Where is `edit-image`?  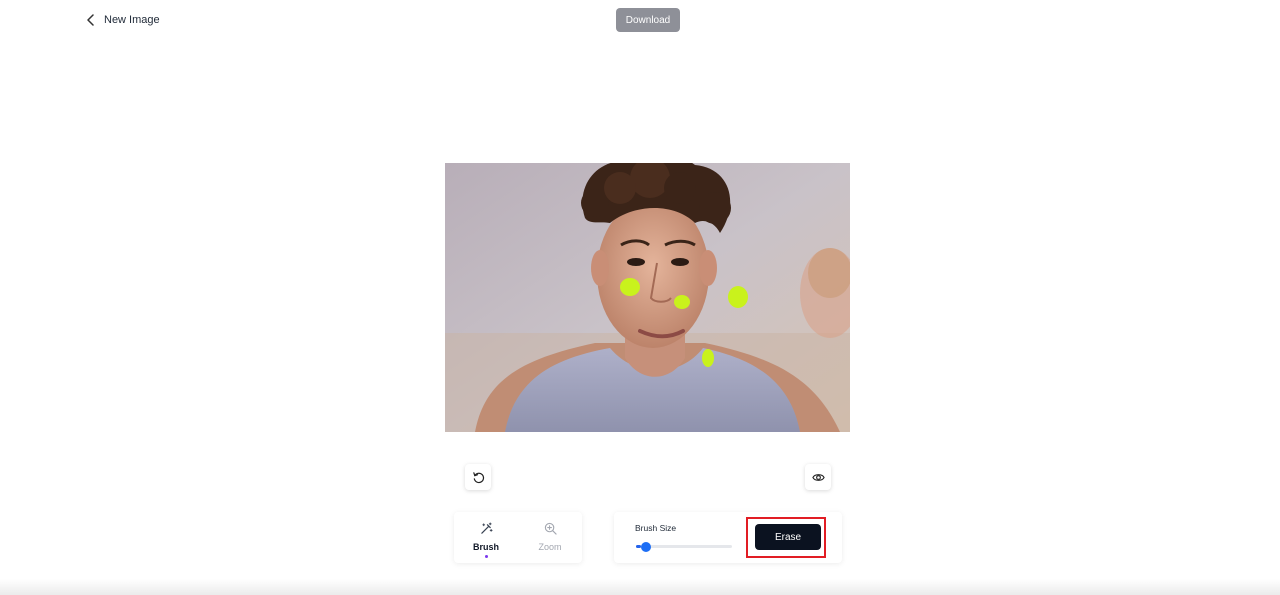
edit-image is located at coordinates (647, 297).